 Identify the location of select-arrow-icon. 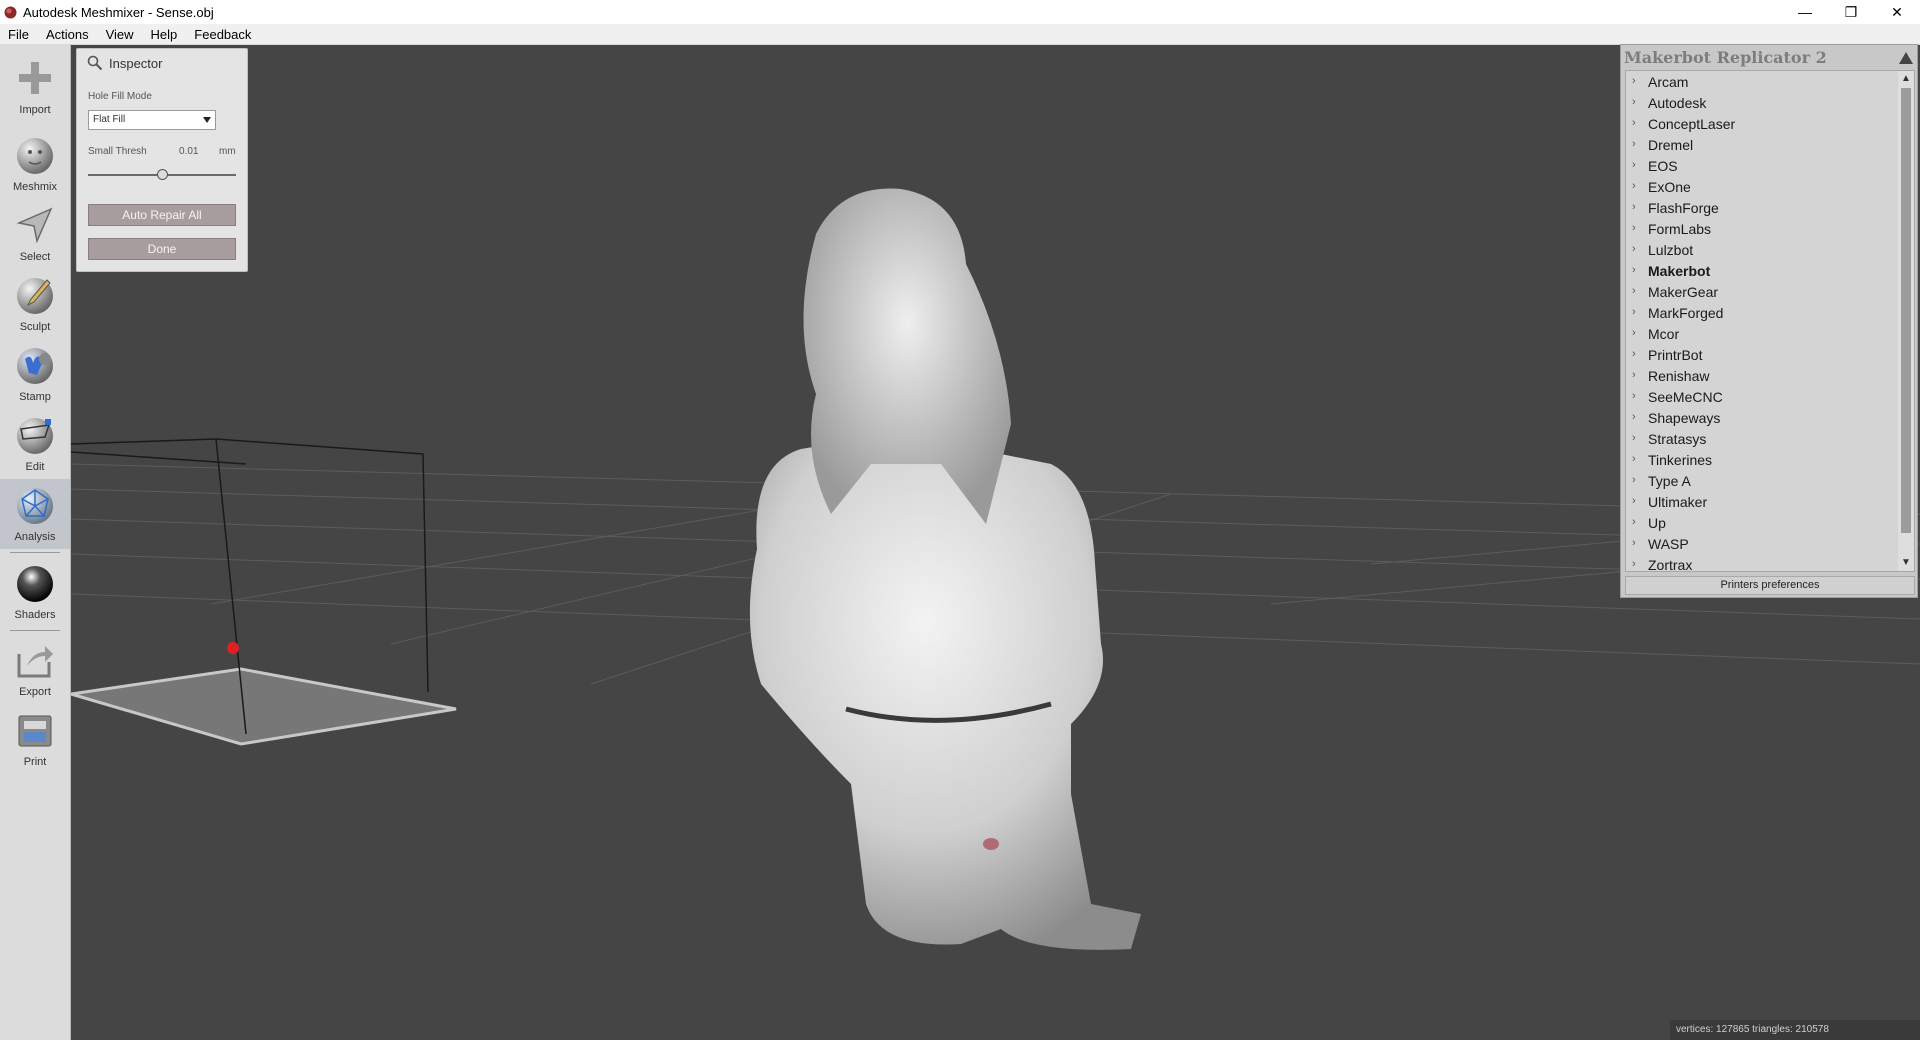
(34, 225).